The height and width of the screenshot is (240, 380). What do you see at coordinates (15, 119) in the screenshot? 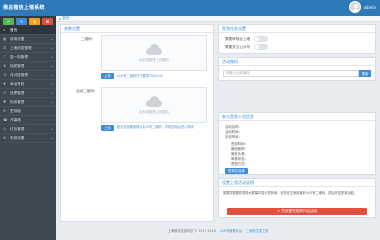
I see `sidebar-item-label: 开幕墙` at bounding box center [15, 119].